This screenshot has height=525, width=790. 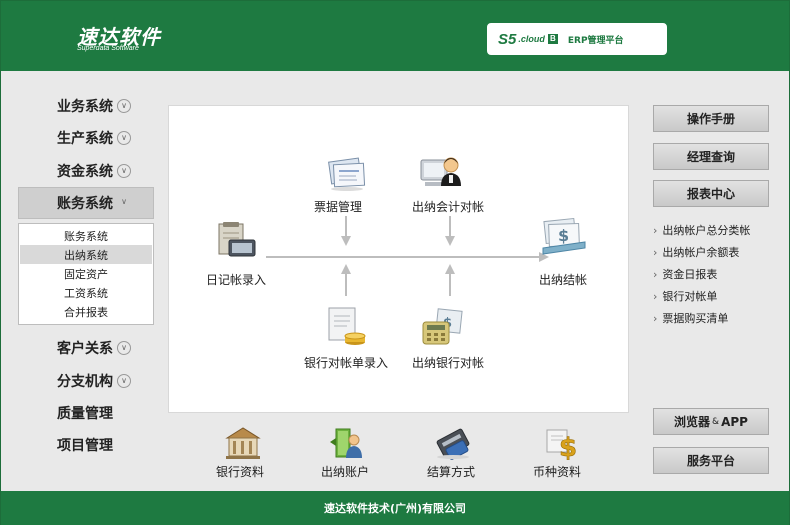 What do you see at coordinates (453, 445) in the screenshot?
I see `settlement-icon` at bounding box center [453, 445].